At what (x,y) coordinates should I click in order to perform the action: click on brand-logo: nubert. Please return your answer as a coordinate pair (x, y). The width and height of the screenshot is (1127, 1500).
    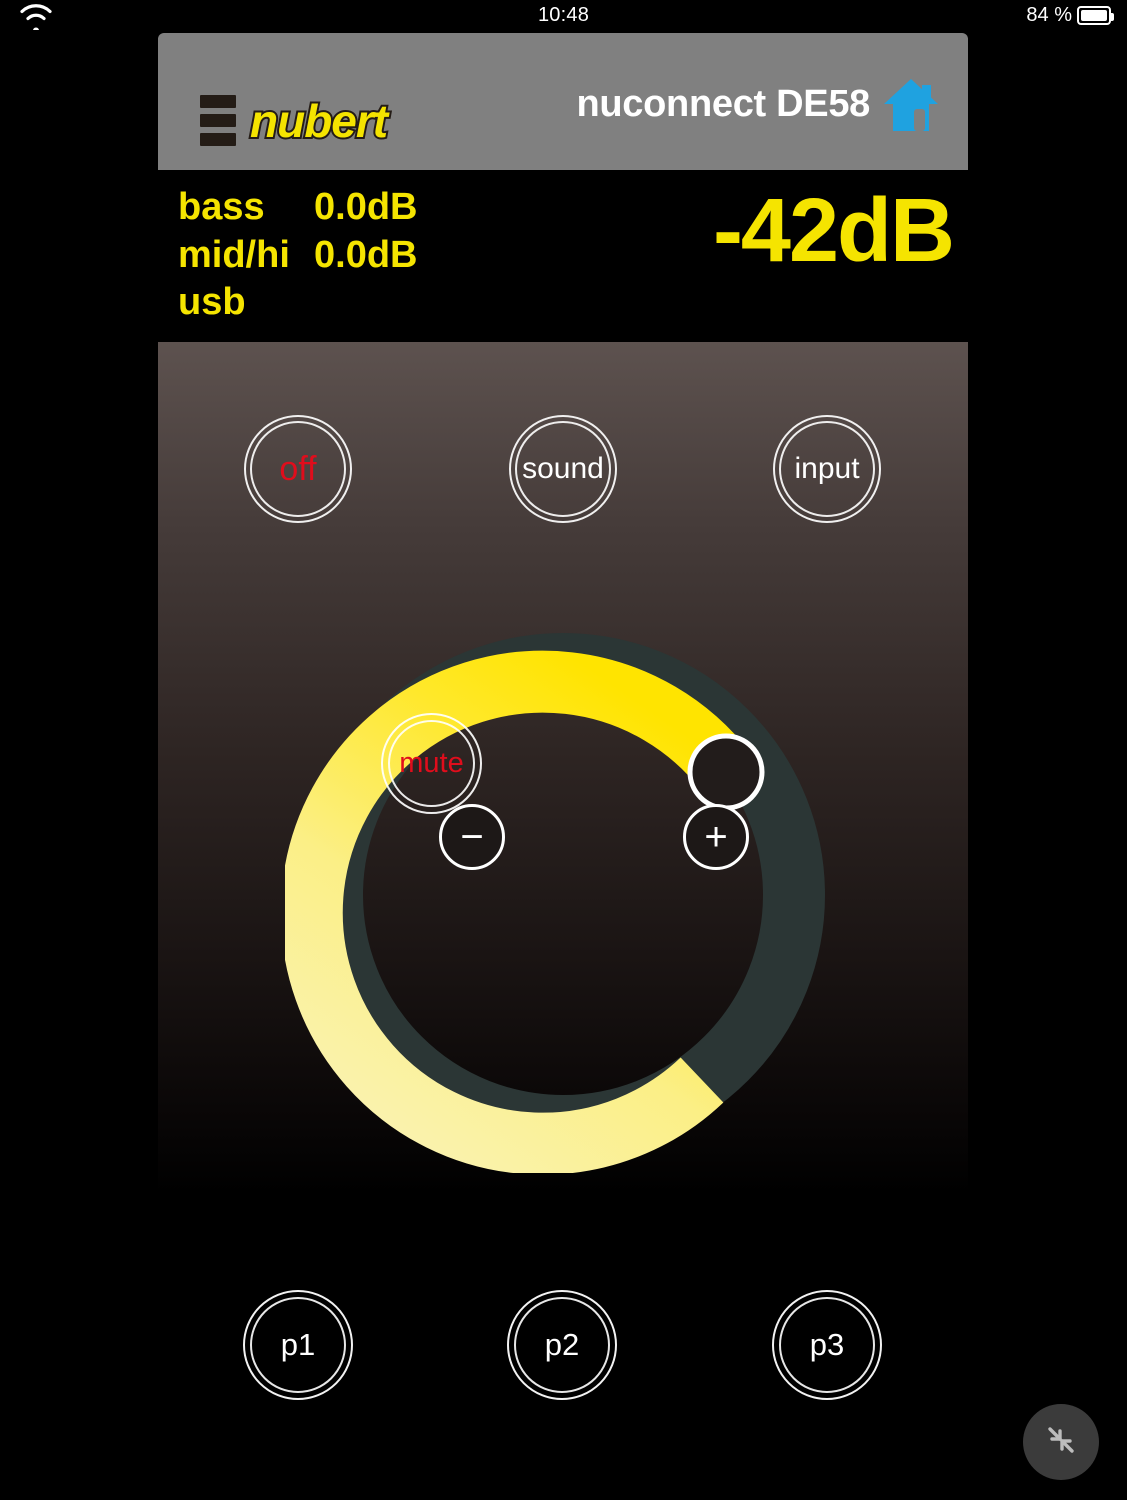
    Looking at the image, I should click on (295, 120).